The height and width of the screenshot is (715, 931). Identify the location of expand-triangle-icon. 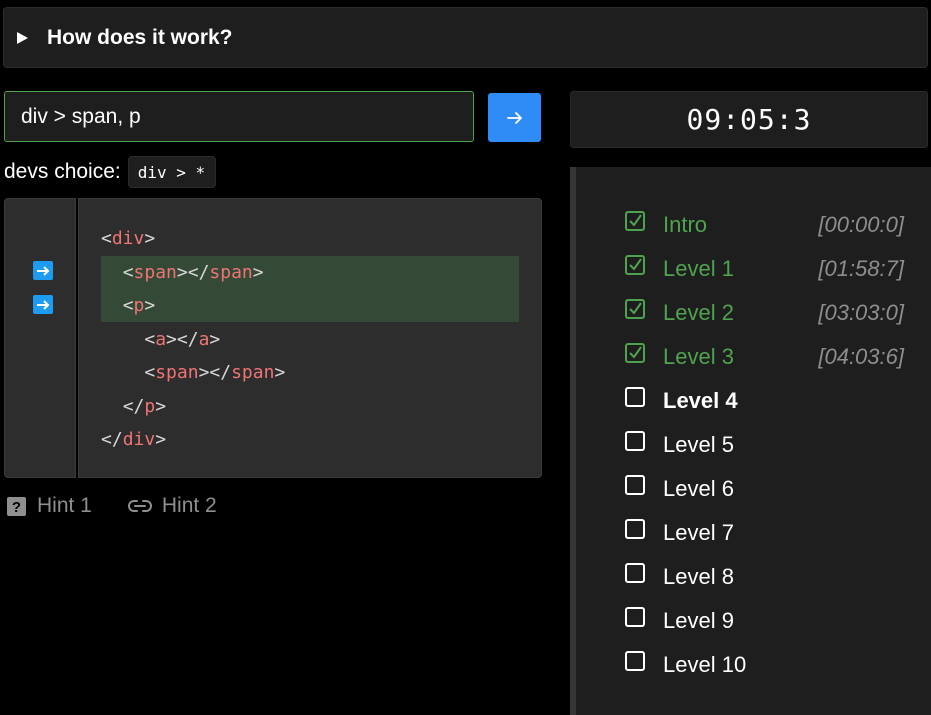
(22, 37).